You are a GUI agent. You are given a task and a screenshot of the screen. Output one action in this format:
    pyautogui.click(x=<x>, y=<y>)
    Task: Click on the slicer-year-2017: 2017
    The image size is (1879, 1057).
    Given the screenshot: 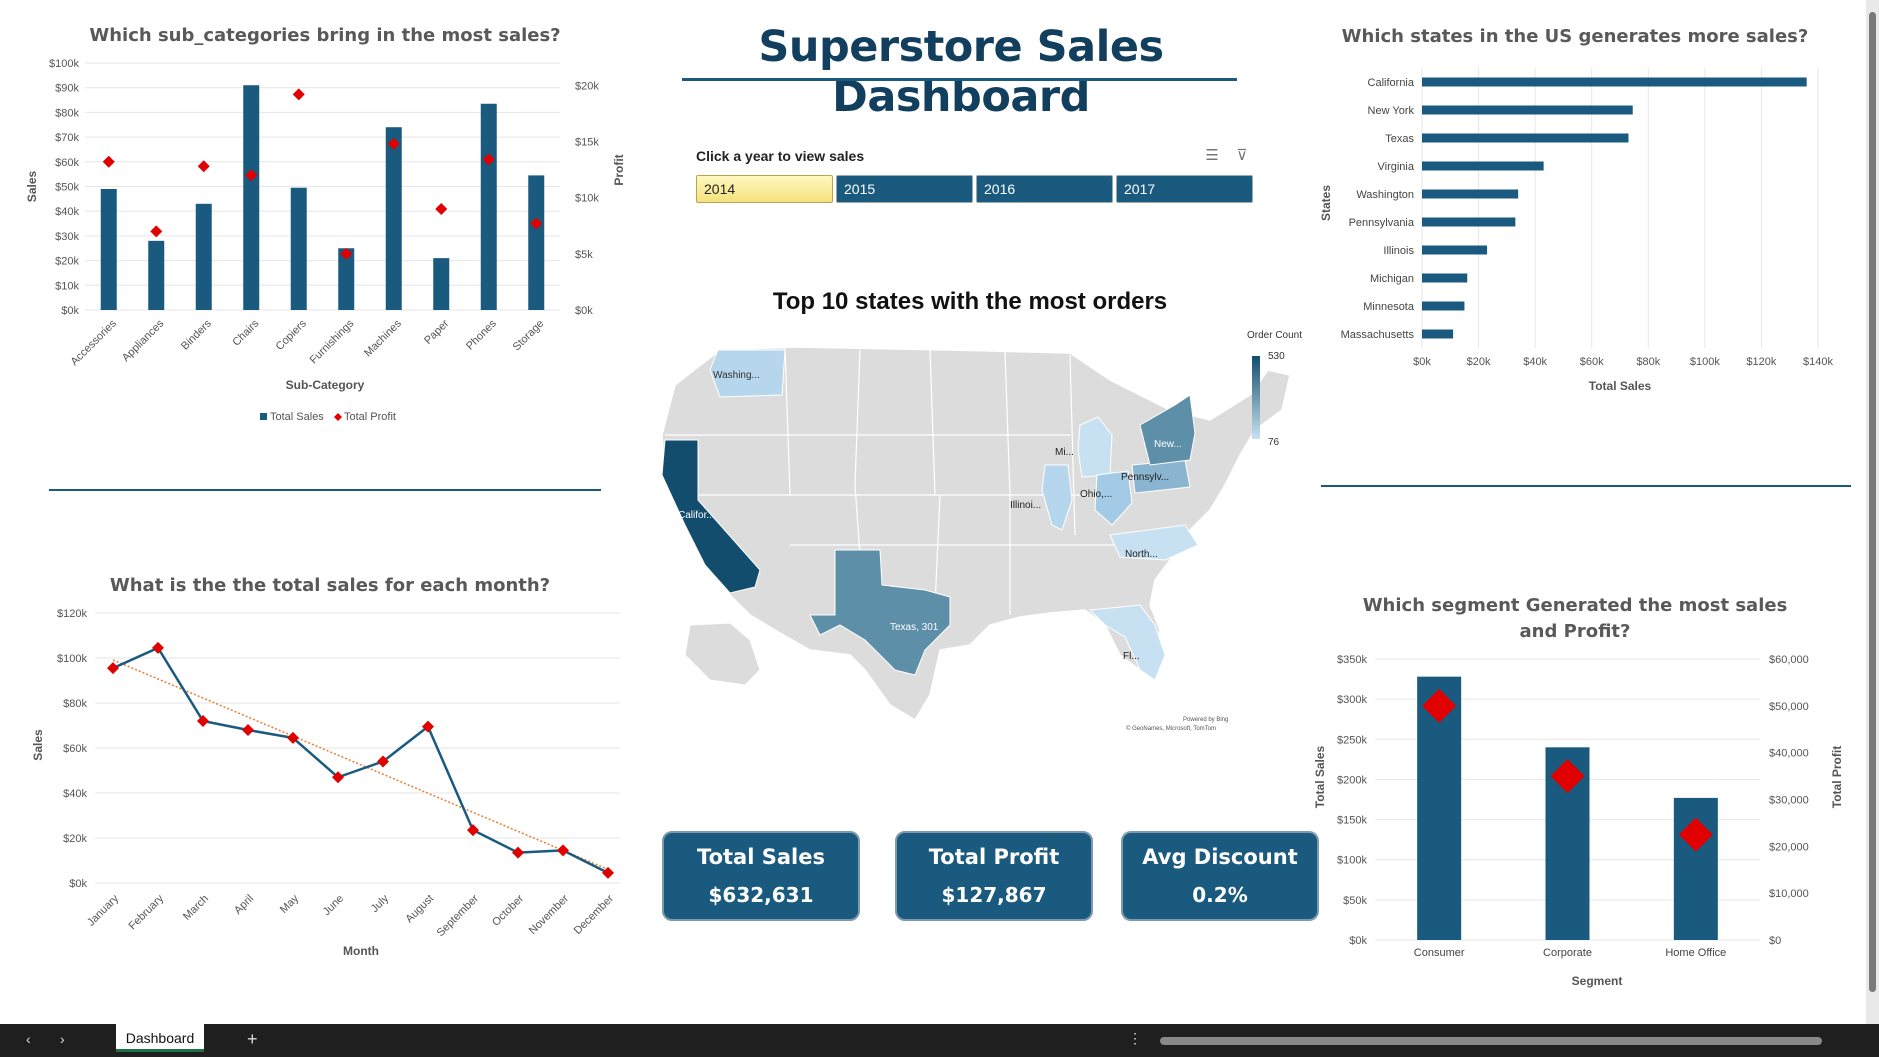 What is the action you would take?
    pyautogui.click(x=1184, y=189)
    